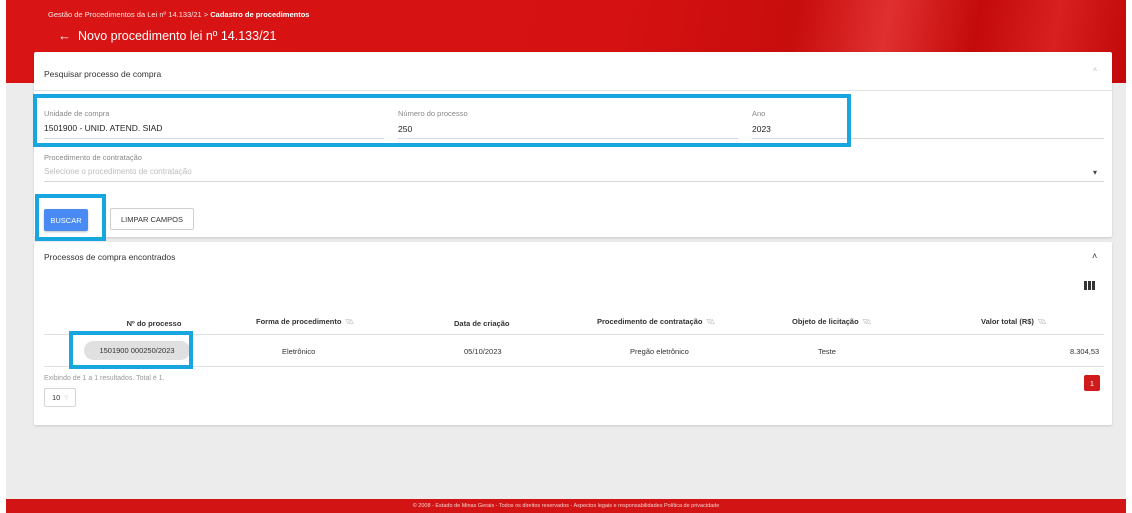  What do you see at coordinates (118, 171) in the screenshot?
I see `procedimento-select: Selecione o procedimento de contratação` at bounding box center [118, 171].